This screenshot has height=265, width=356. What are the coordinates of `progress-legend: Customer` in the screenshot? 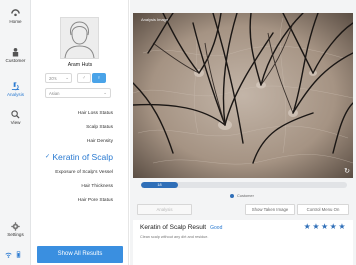 It's located at (242, 195).